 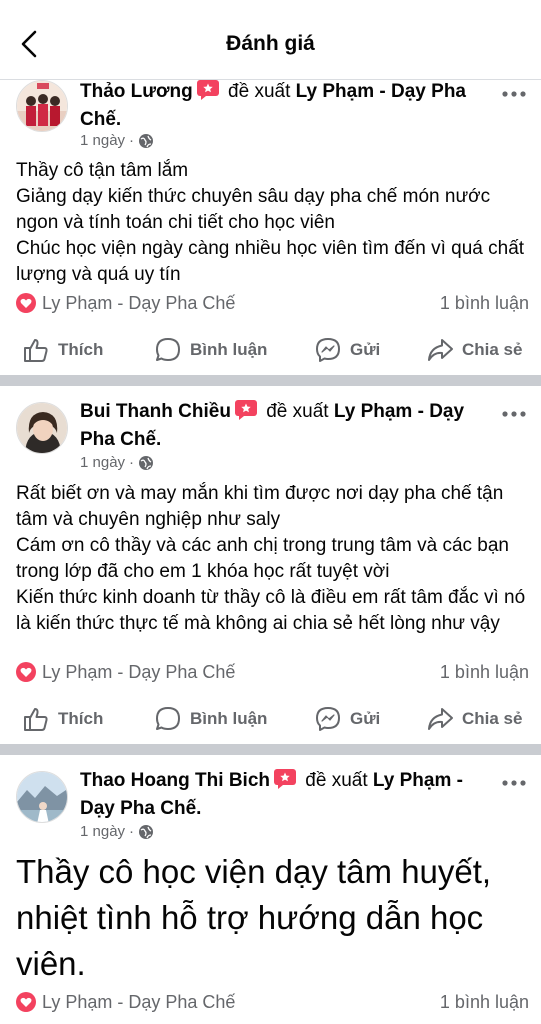 I want to click on page-title: Đánh giá, so click(x=270, y=43).